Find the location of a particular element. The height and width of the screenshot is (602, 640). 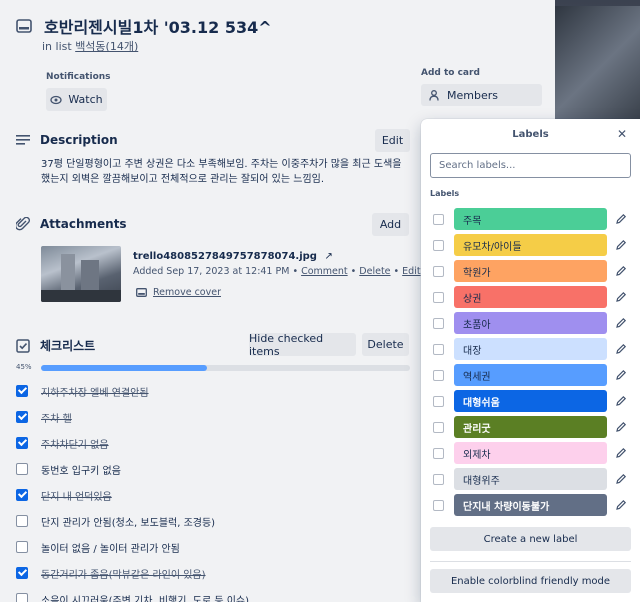

checklist-item: 동번호 입구키 없음 is located at coordinates (216, 469).